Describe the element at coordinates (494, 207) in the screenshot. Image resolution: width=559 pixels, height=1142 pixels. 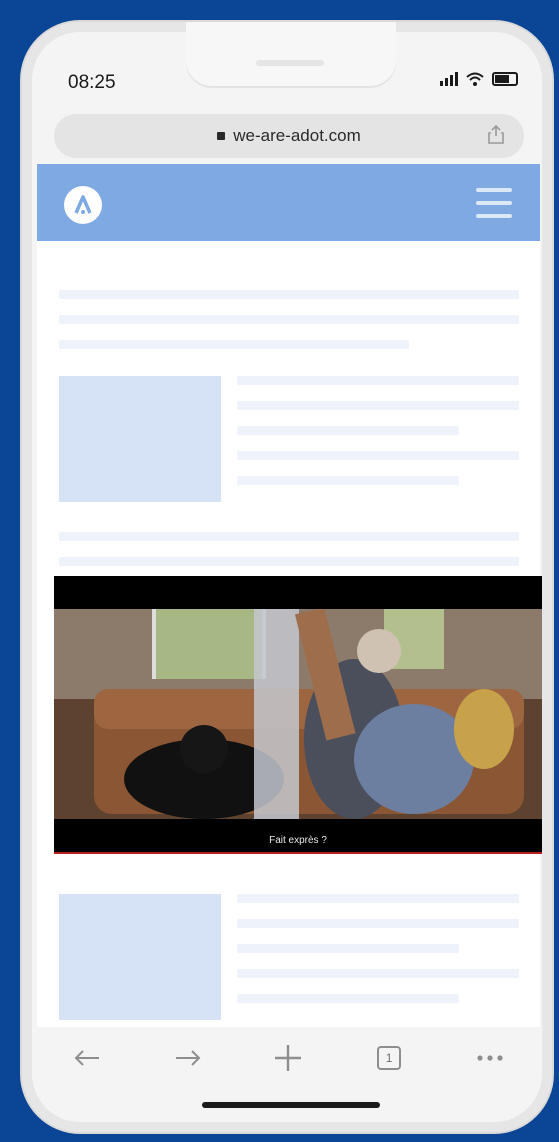
I see `hamburger-menu-icon` at that location.